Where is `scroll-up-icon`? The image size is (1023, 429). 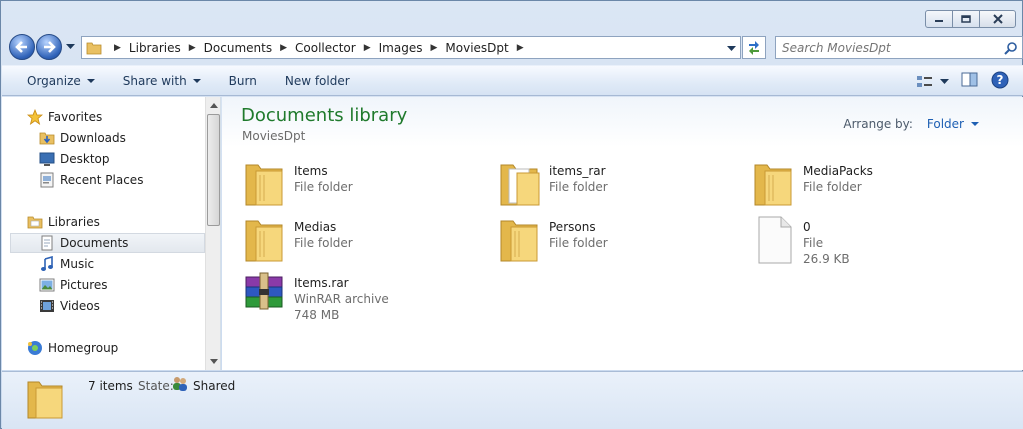
scroll-up-icon is located at coordinates (214, 105).